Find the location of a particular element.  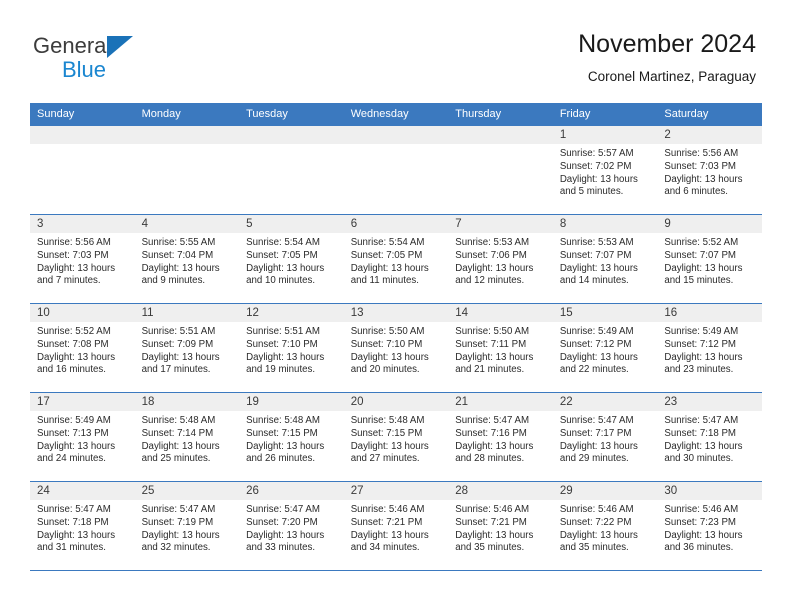

sunset-time: Sunset: 7:06 PM is located at coordinates (491, 255).